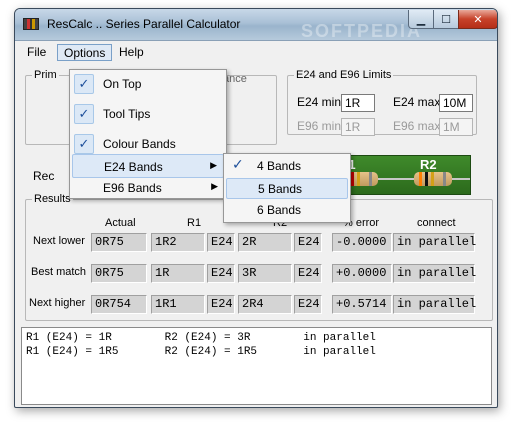 The image size is (516, 423). I want to click on maximize-icon: ☐, so click(446, 19).